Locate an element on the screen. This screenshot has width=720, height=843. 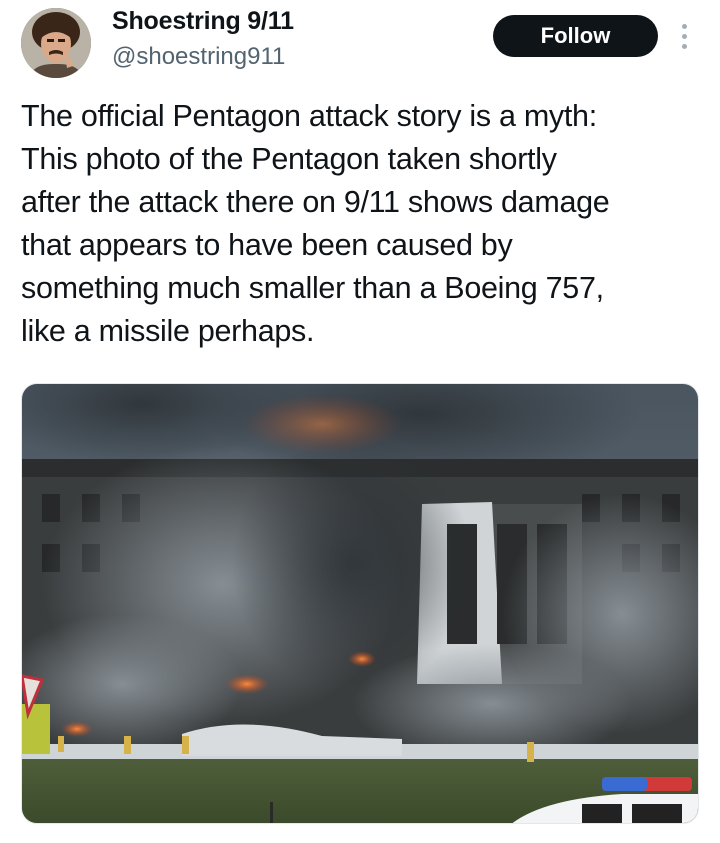
user-avatar-image is located at coordinates (56, 43).